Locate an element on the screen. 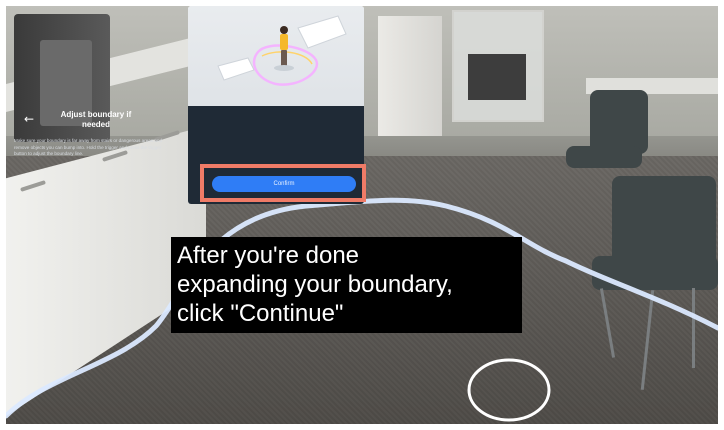 This screenshot has width=724, height=430. person-legs is located at coordinates (284, 58).